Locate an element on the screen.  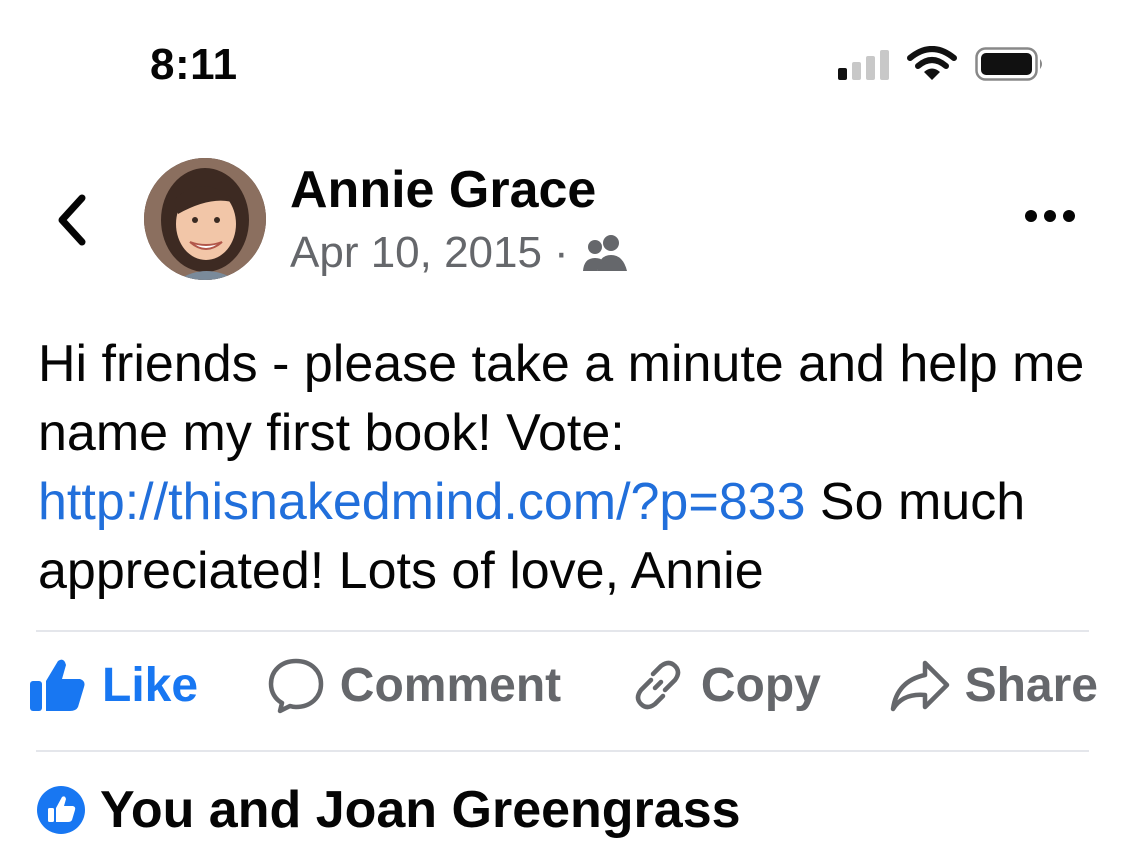
cellular-signal-icon is located at coordinates (863, 64).